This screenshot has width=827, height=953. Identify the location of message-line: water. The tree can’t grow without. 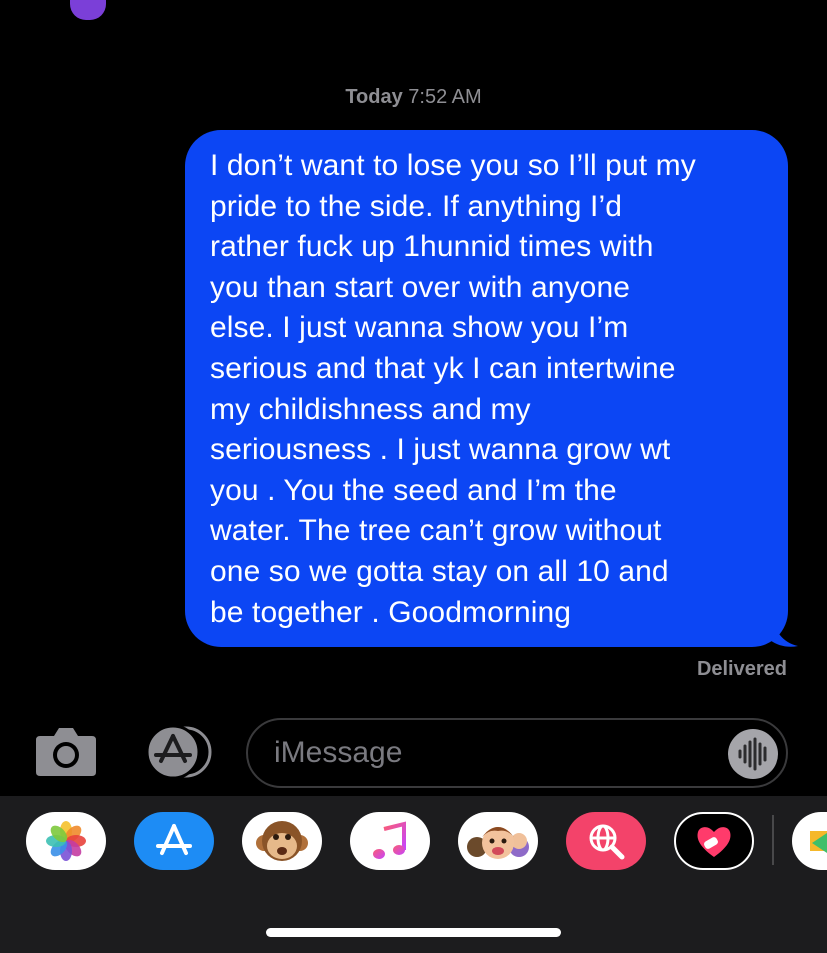
(436, 531).